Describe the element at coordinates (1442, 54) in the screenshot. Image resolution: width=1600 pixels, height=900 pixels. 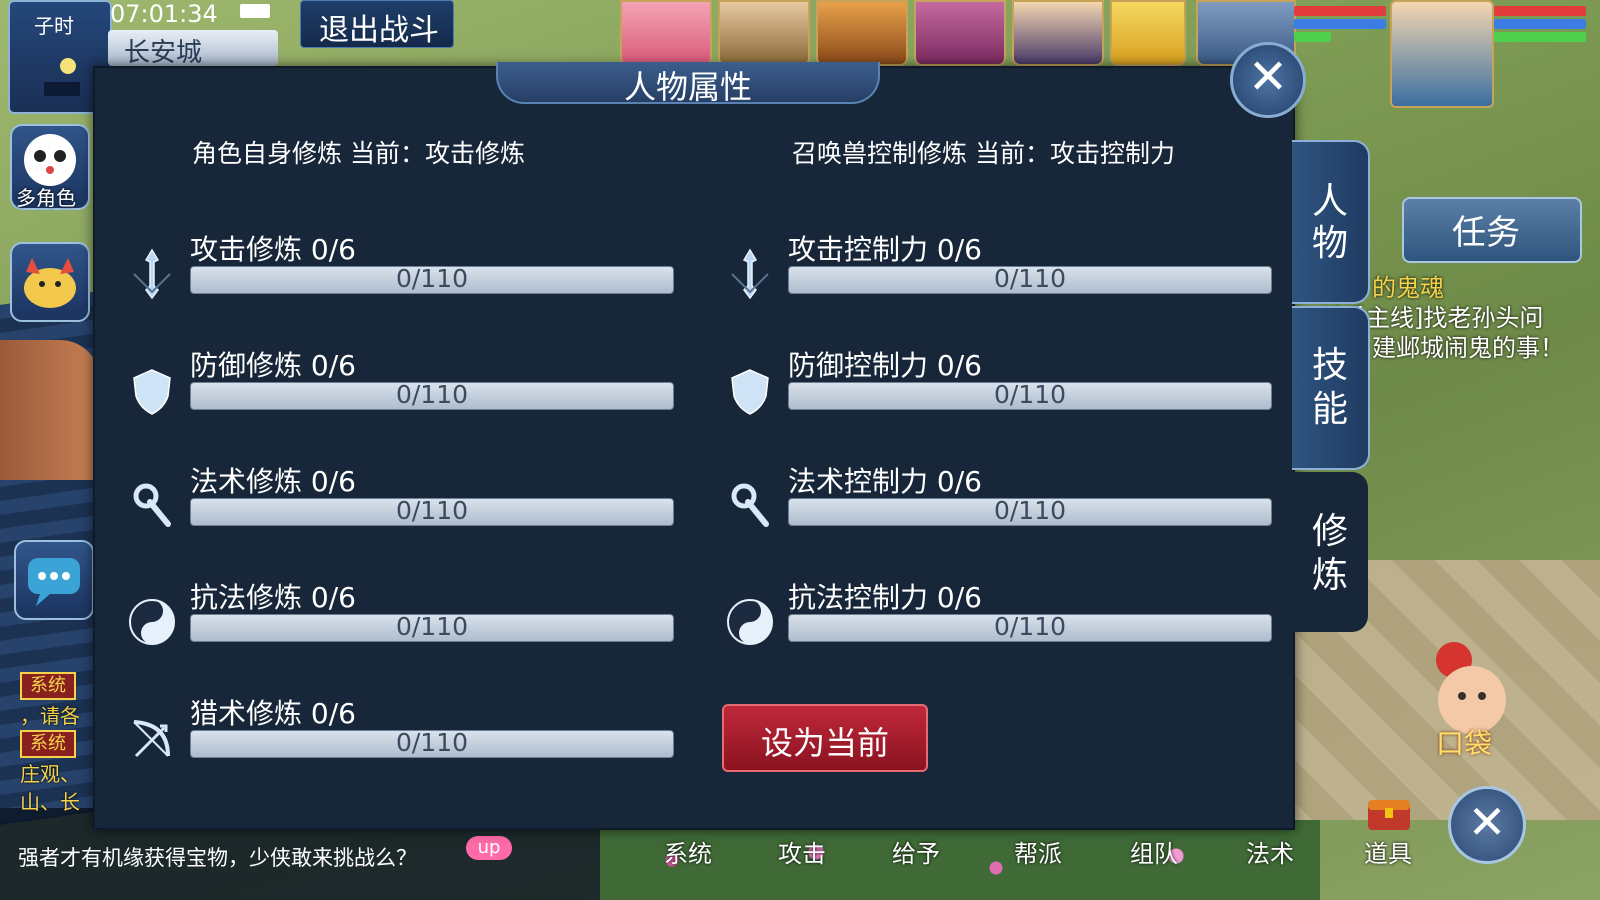
I see `player-portrait` at that location.